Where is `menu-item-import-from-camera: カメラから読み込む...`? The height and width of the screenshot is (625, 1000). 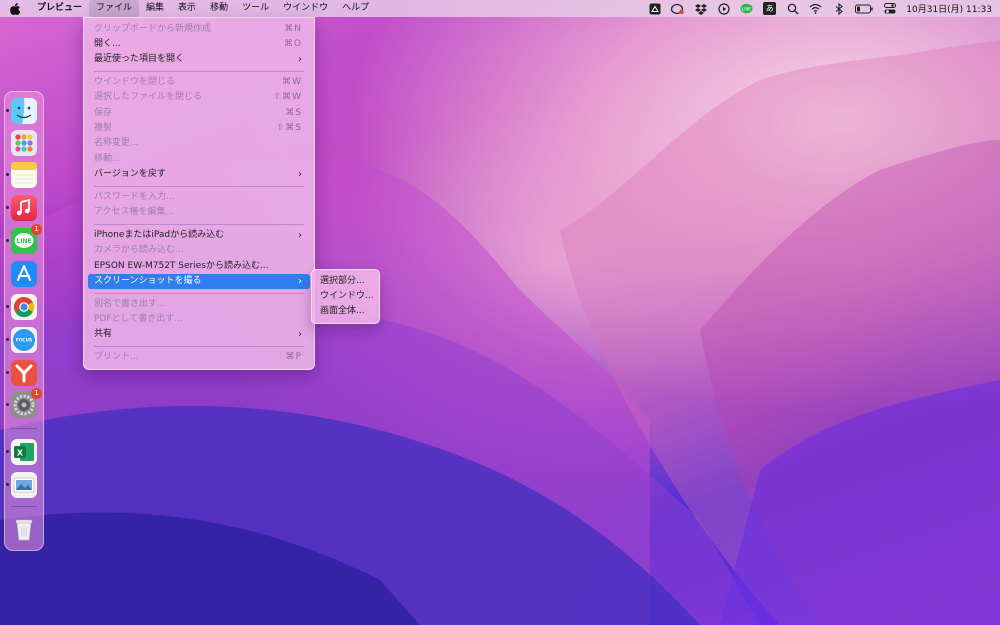 menu-item-import-from-camera: カメラから読み込む... is located at coordinates (199, 250).